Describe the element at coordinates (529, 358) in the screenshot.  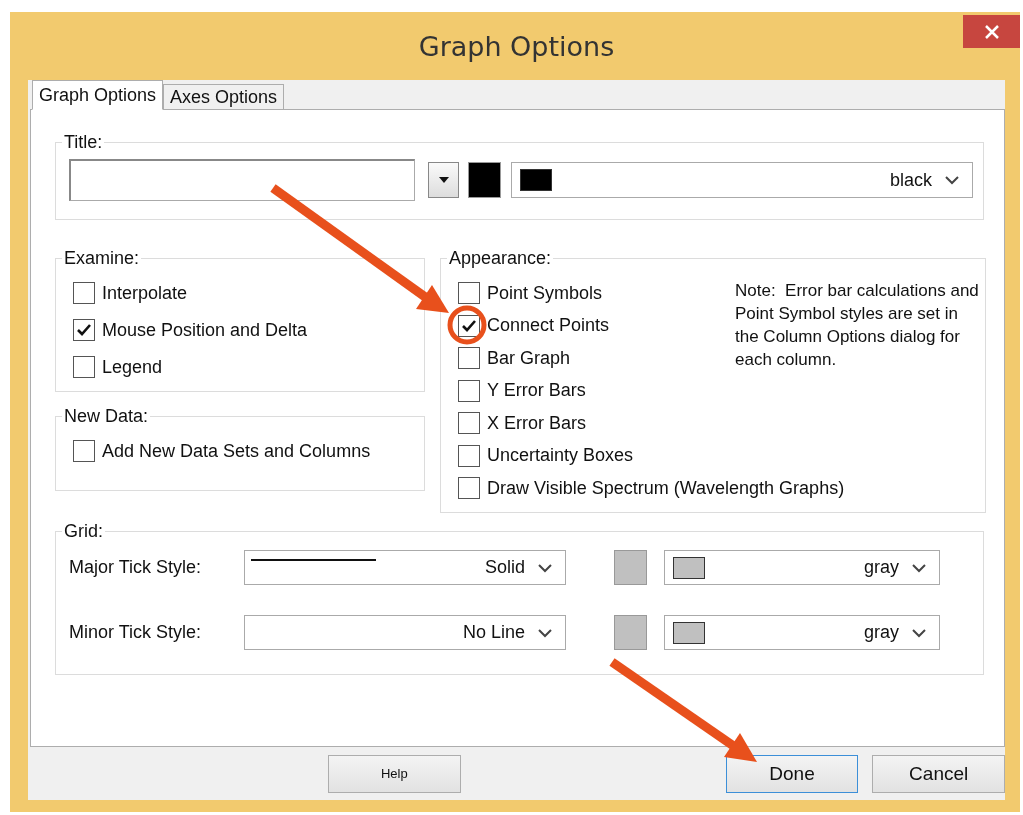
I see `checkbox-label: Bar Graph` at that location.